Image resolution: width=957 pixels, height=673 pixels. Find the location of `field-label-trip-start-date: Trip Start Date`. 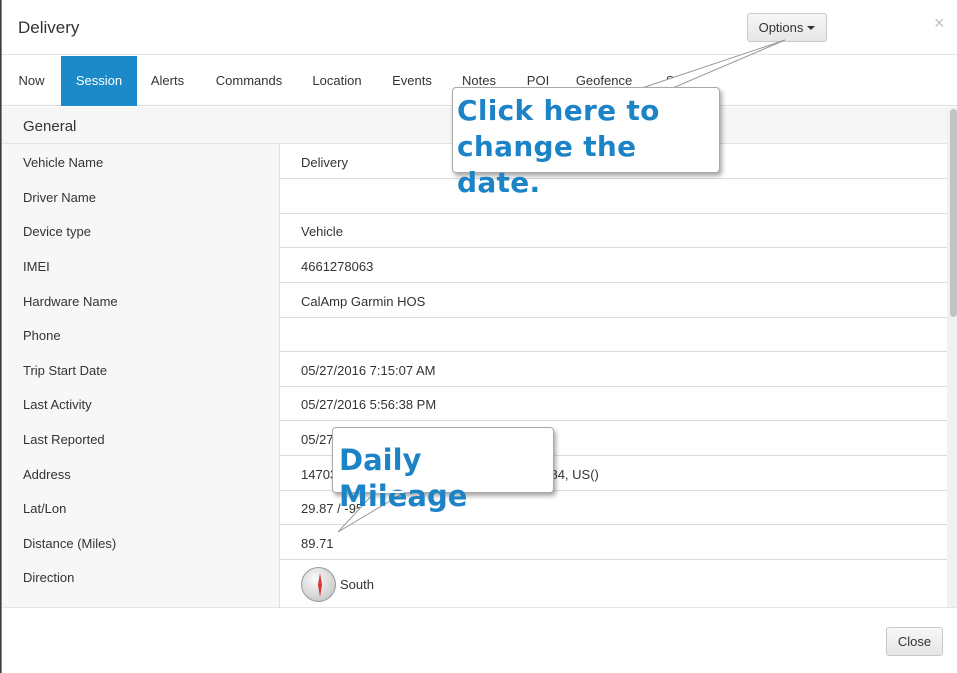

field-label-trip-start-date: Trip Start Date is located at coordinates (140, 369).